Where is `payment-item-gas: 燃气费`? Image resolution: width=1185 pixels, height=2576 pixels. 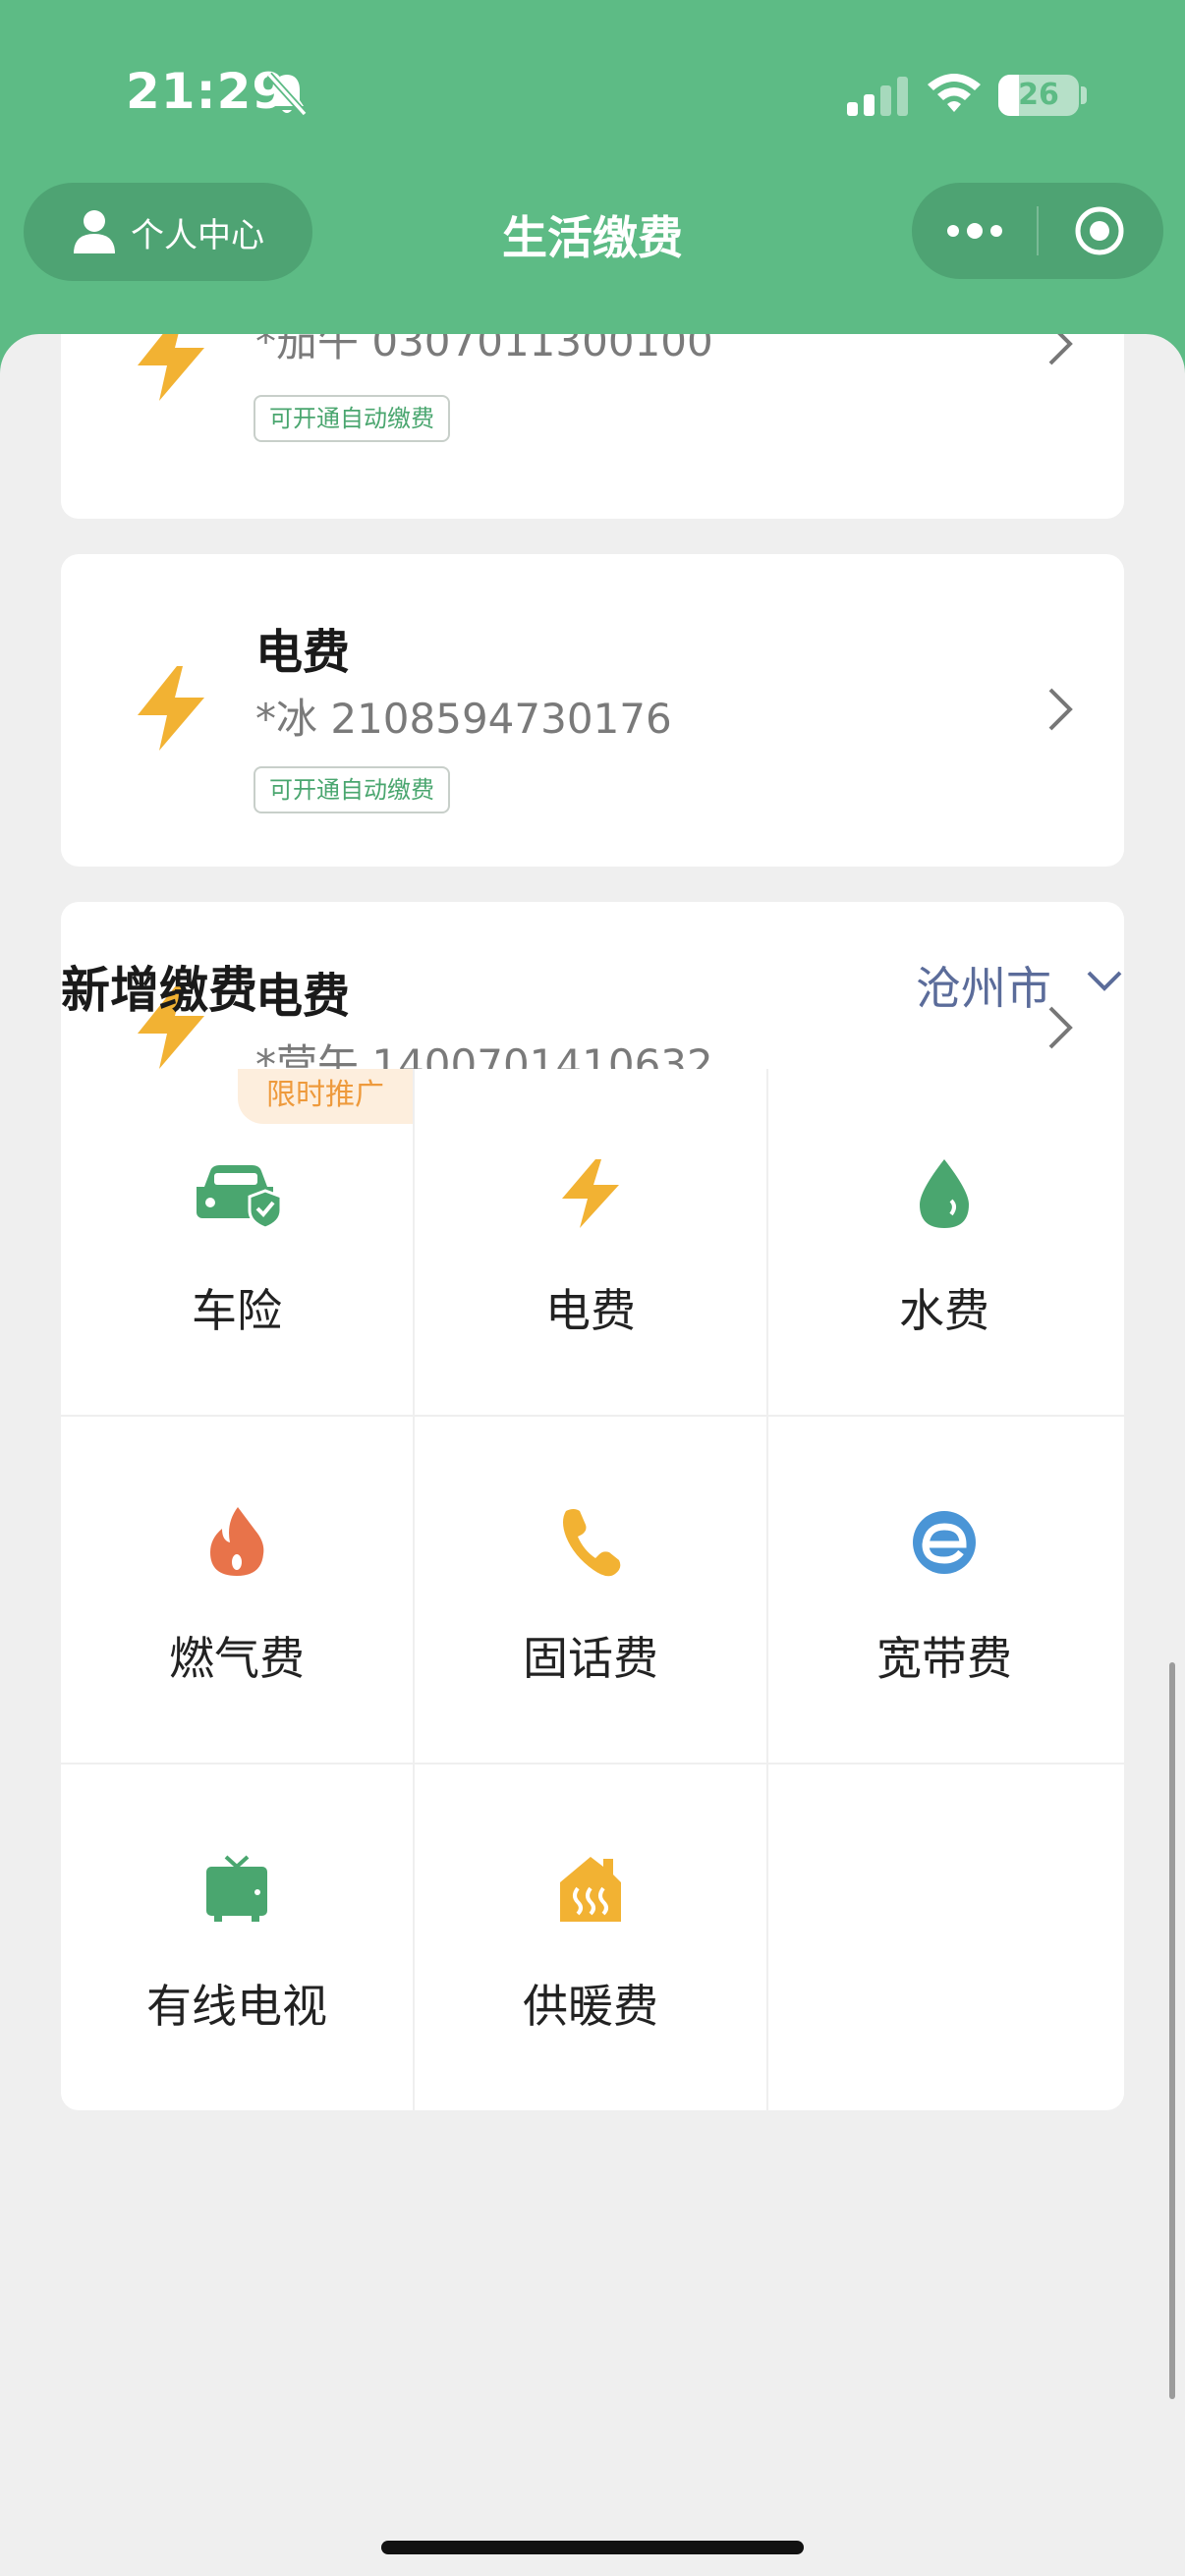
payment-item-gas: 燃气费 is located at coordinates (237, 1590).